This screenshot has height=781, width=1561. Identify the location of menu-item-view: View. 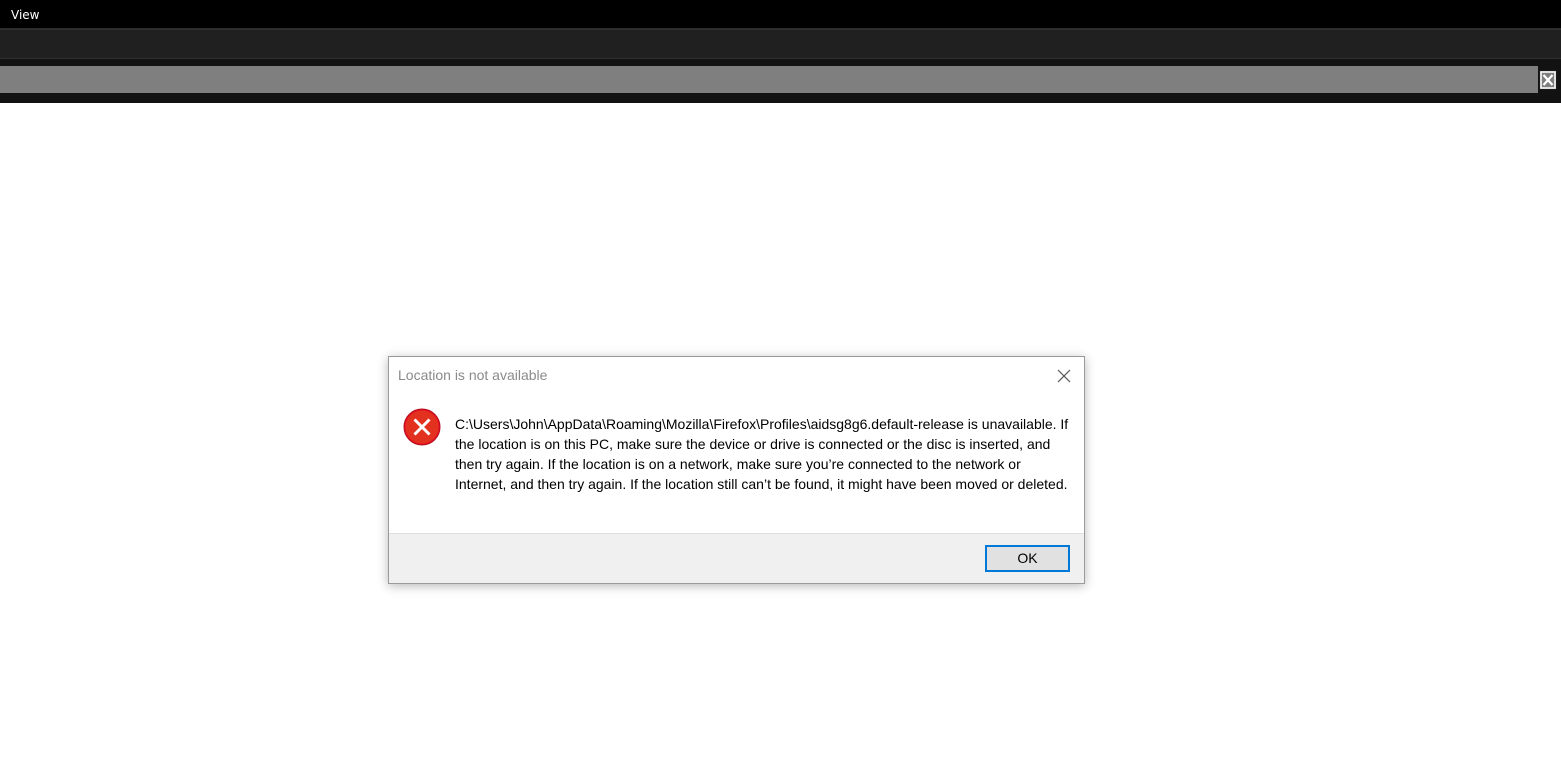
(25, 15).